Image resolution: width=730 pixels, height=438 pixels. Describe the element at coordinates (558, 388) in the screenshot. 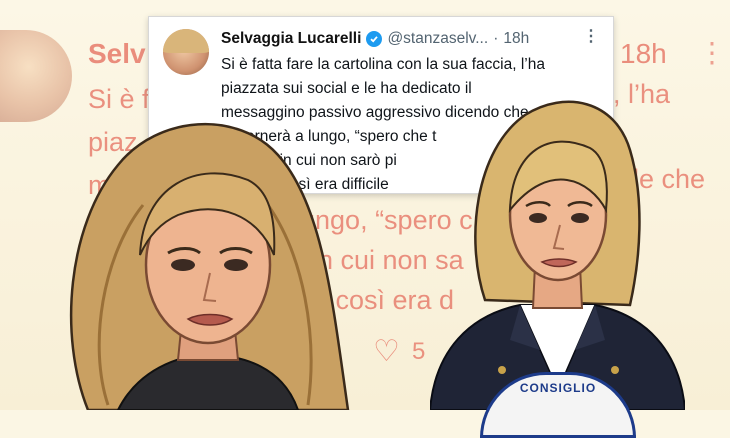

I see `seal-text: CONSIGLIO` at that location.